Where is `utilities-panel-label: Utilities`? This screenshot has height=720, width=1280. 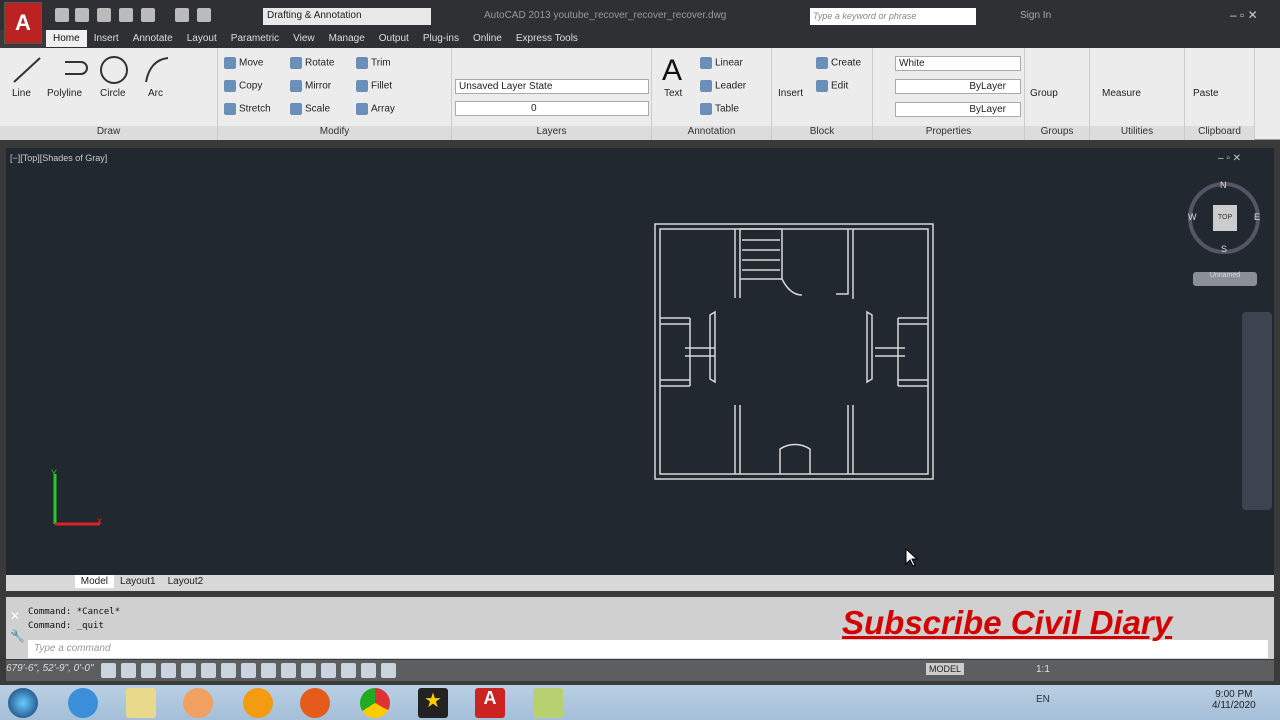 utilities-panel-label: Utilities is located at coordinates (1137, 133).